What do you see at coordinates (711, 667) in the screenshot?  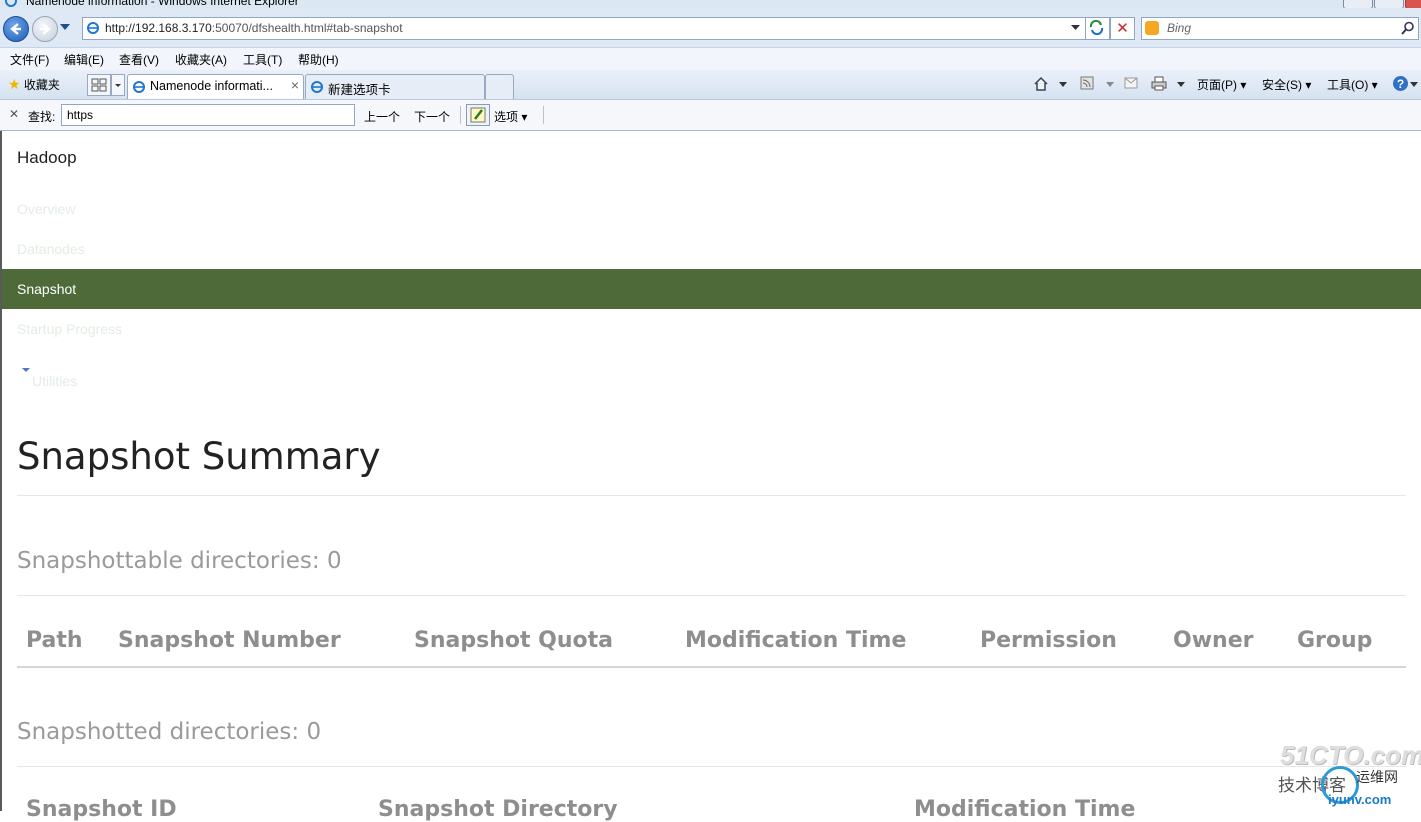 I see `table-header-rule` at bounding box center [711, 667].